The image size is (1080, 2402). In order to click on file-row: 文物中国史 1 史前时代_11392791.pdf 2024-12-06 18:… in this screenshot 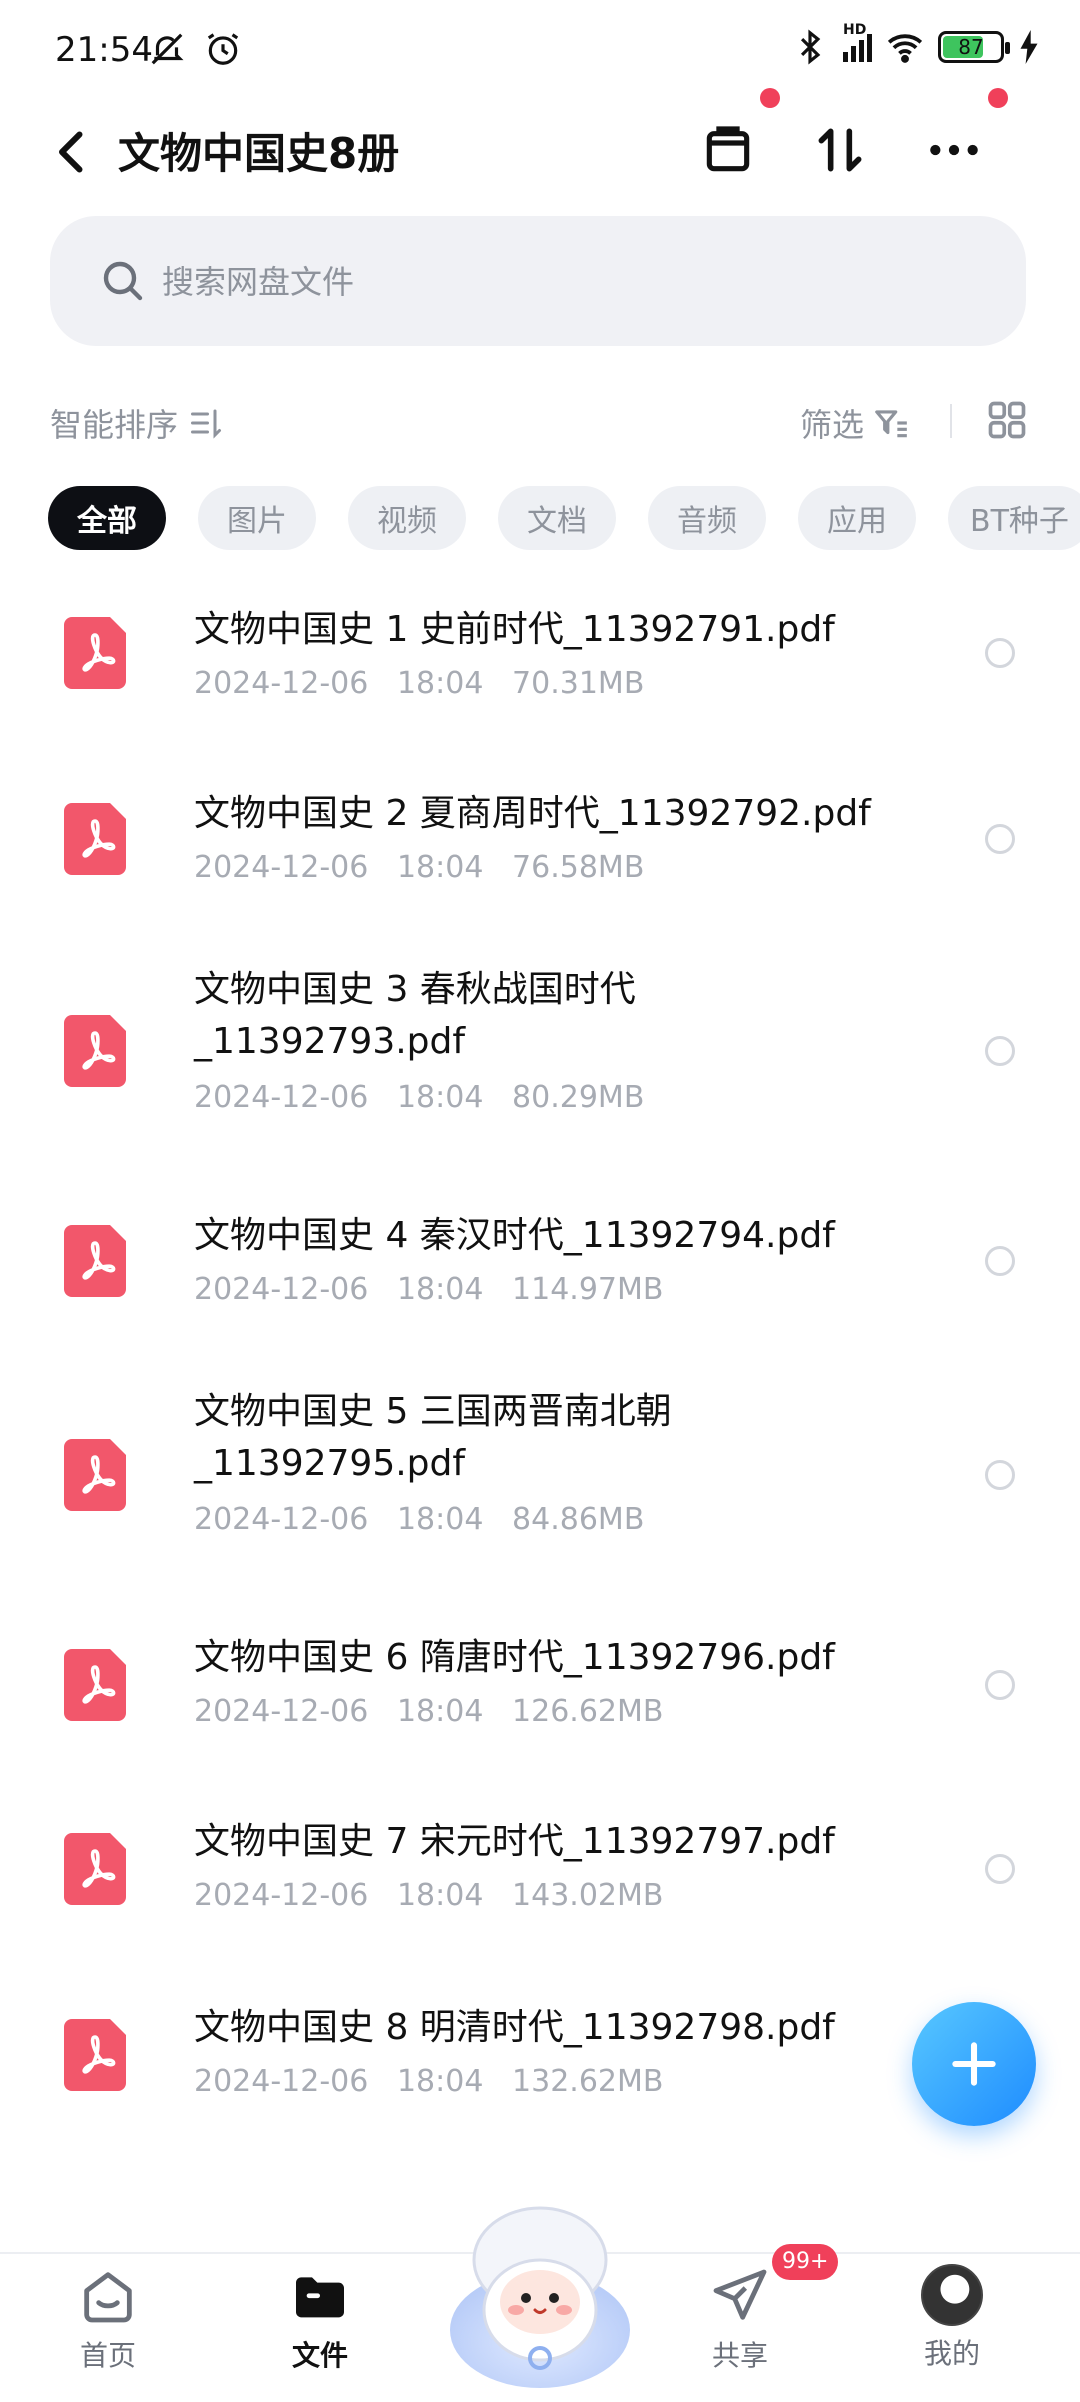, I will do `click(540, 653)`.